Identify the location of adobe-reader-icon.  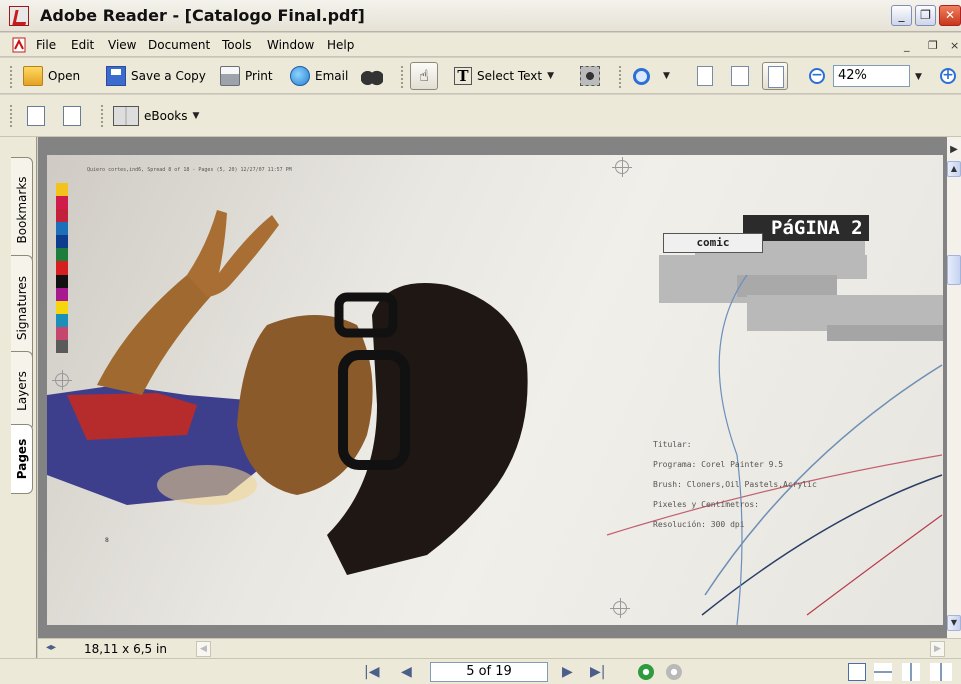
(19, 16).